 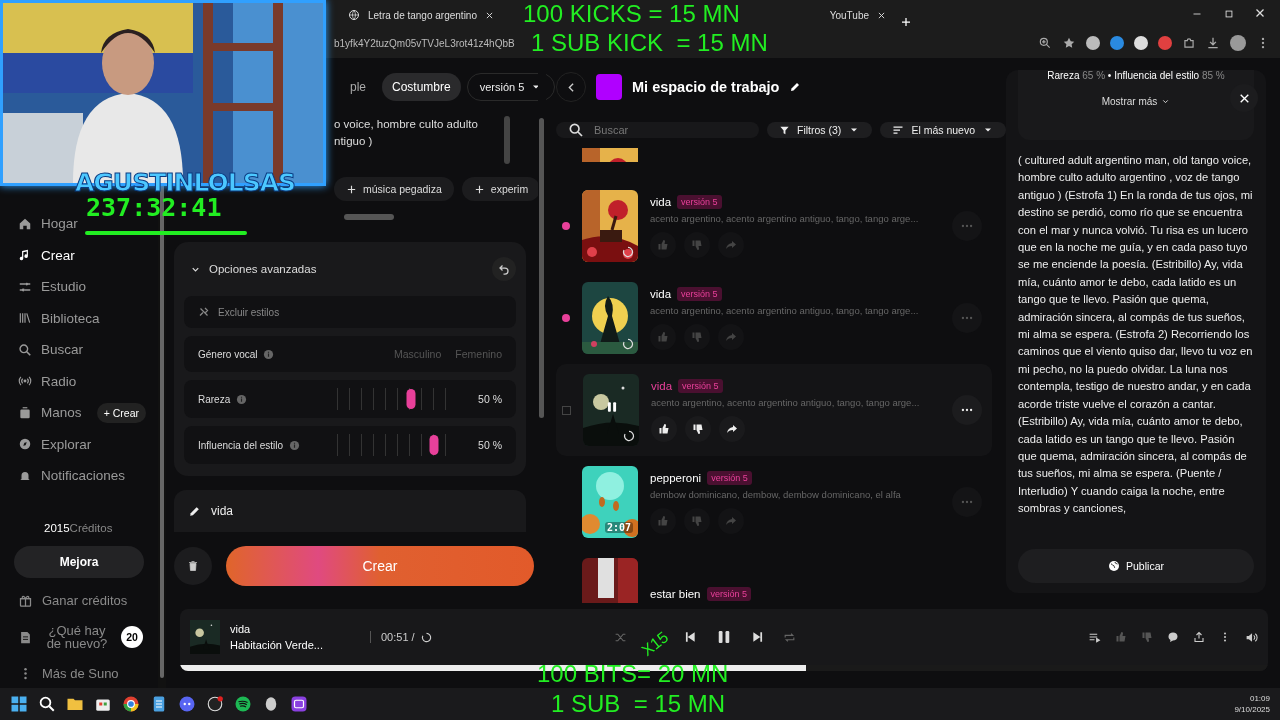 What do you see at coordinates (1251, 637) in the screenshot?
I see `volume-icon` at bounding box center [1251, 637].